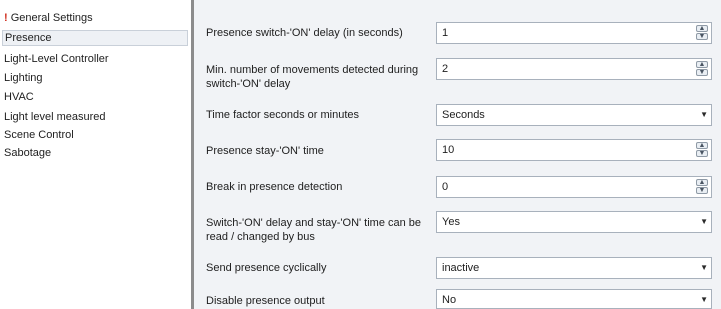  I want to click on sidebar-item-label: Light-Level Controller, so click(56, 59).